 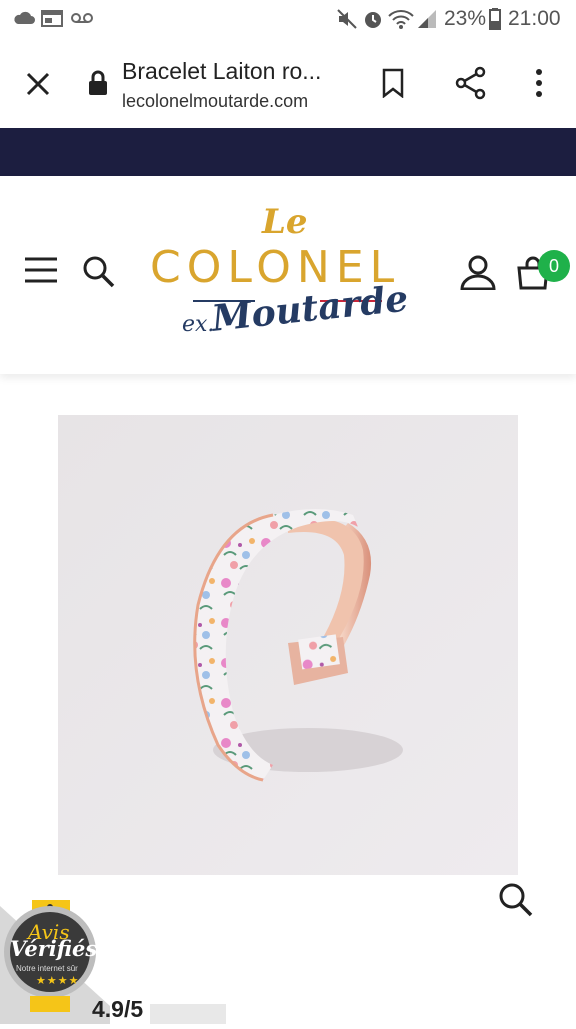 What do you see at coordinates (478, 274) in the screenshot?
I see `account-icon` at bounding box center [478, 274].